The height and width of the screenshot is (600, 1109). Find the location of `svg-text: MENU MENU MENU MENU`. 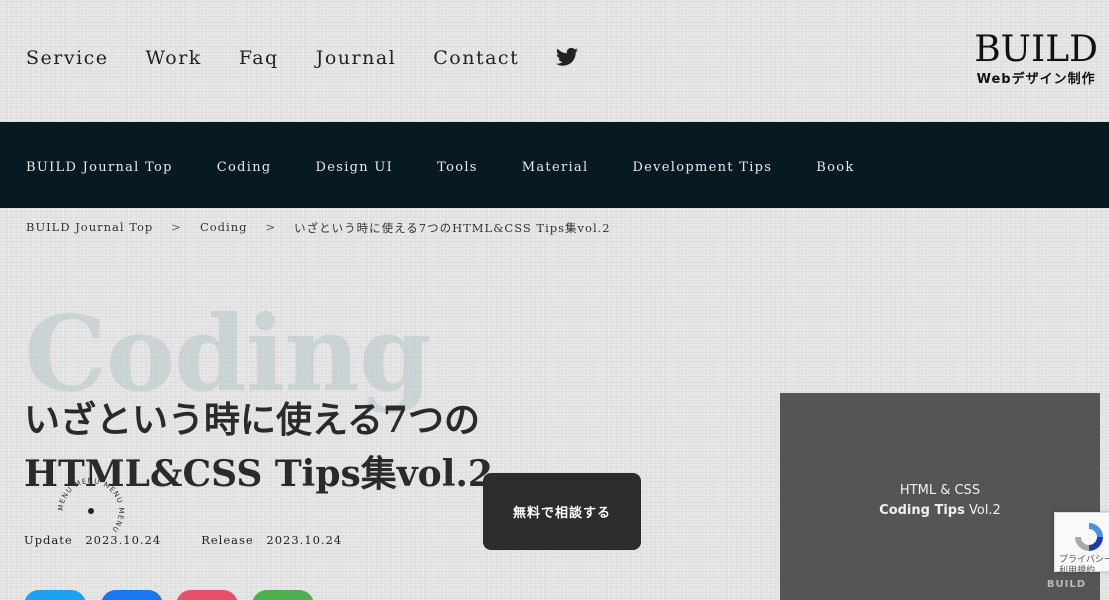

svg-text: MENU MENU MENU MENU is located at coordinates (91, 505).